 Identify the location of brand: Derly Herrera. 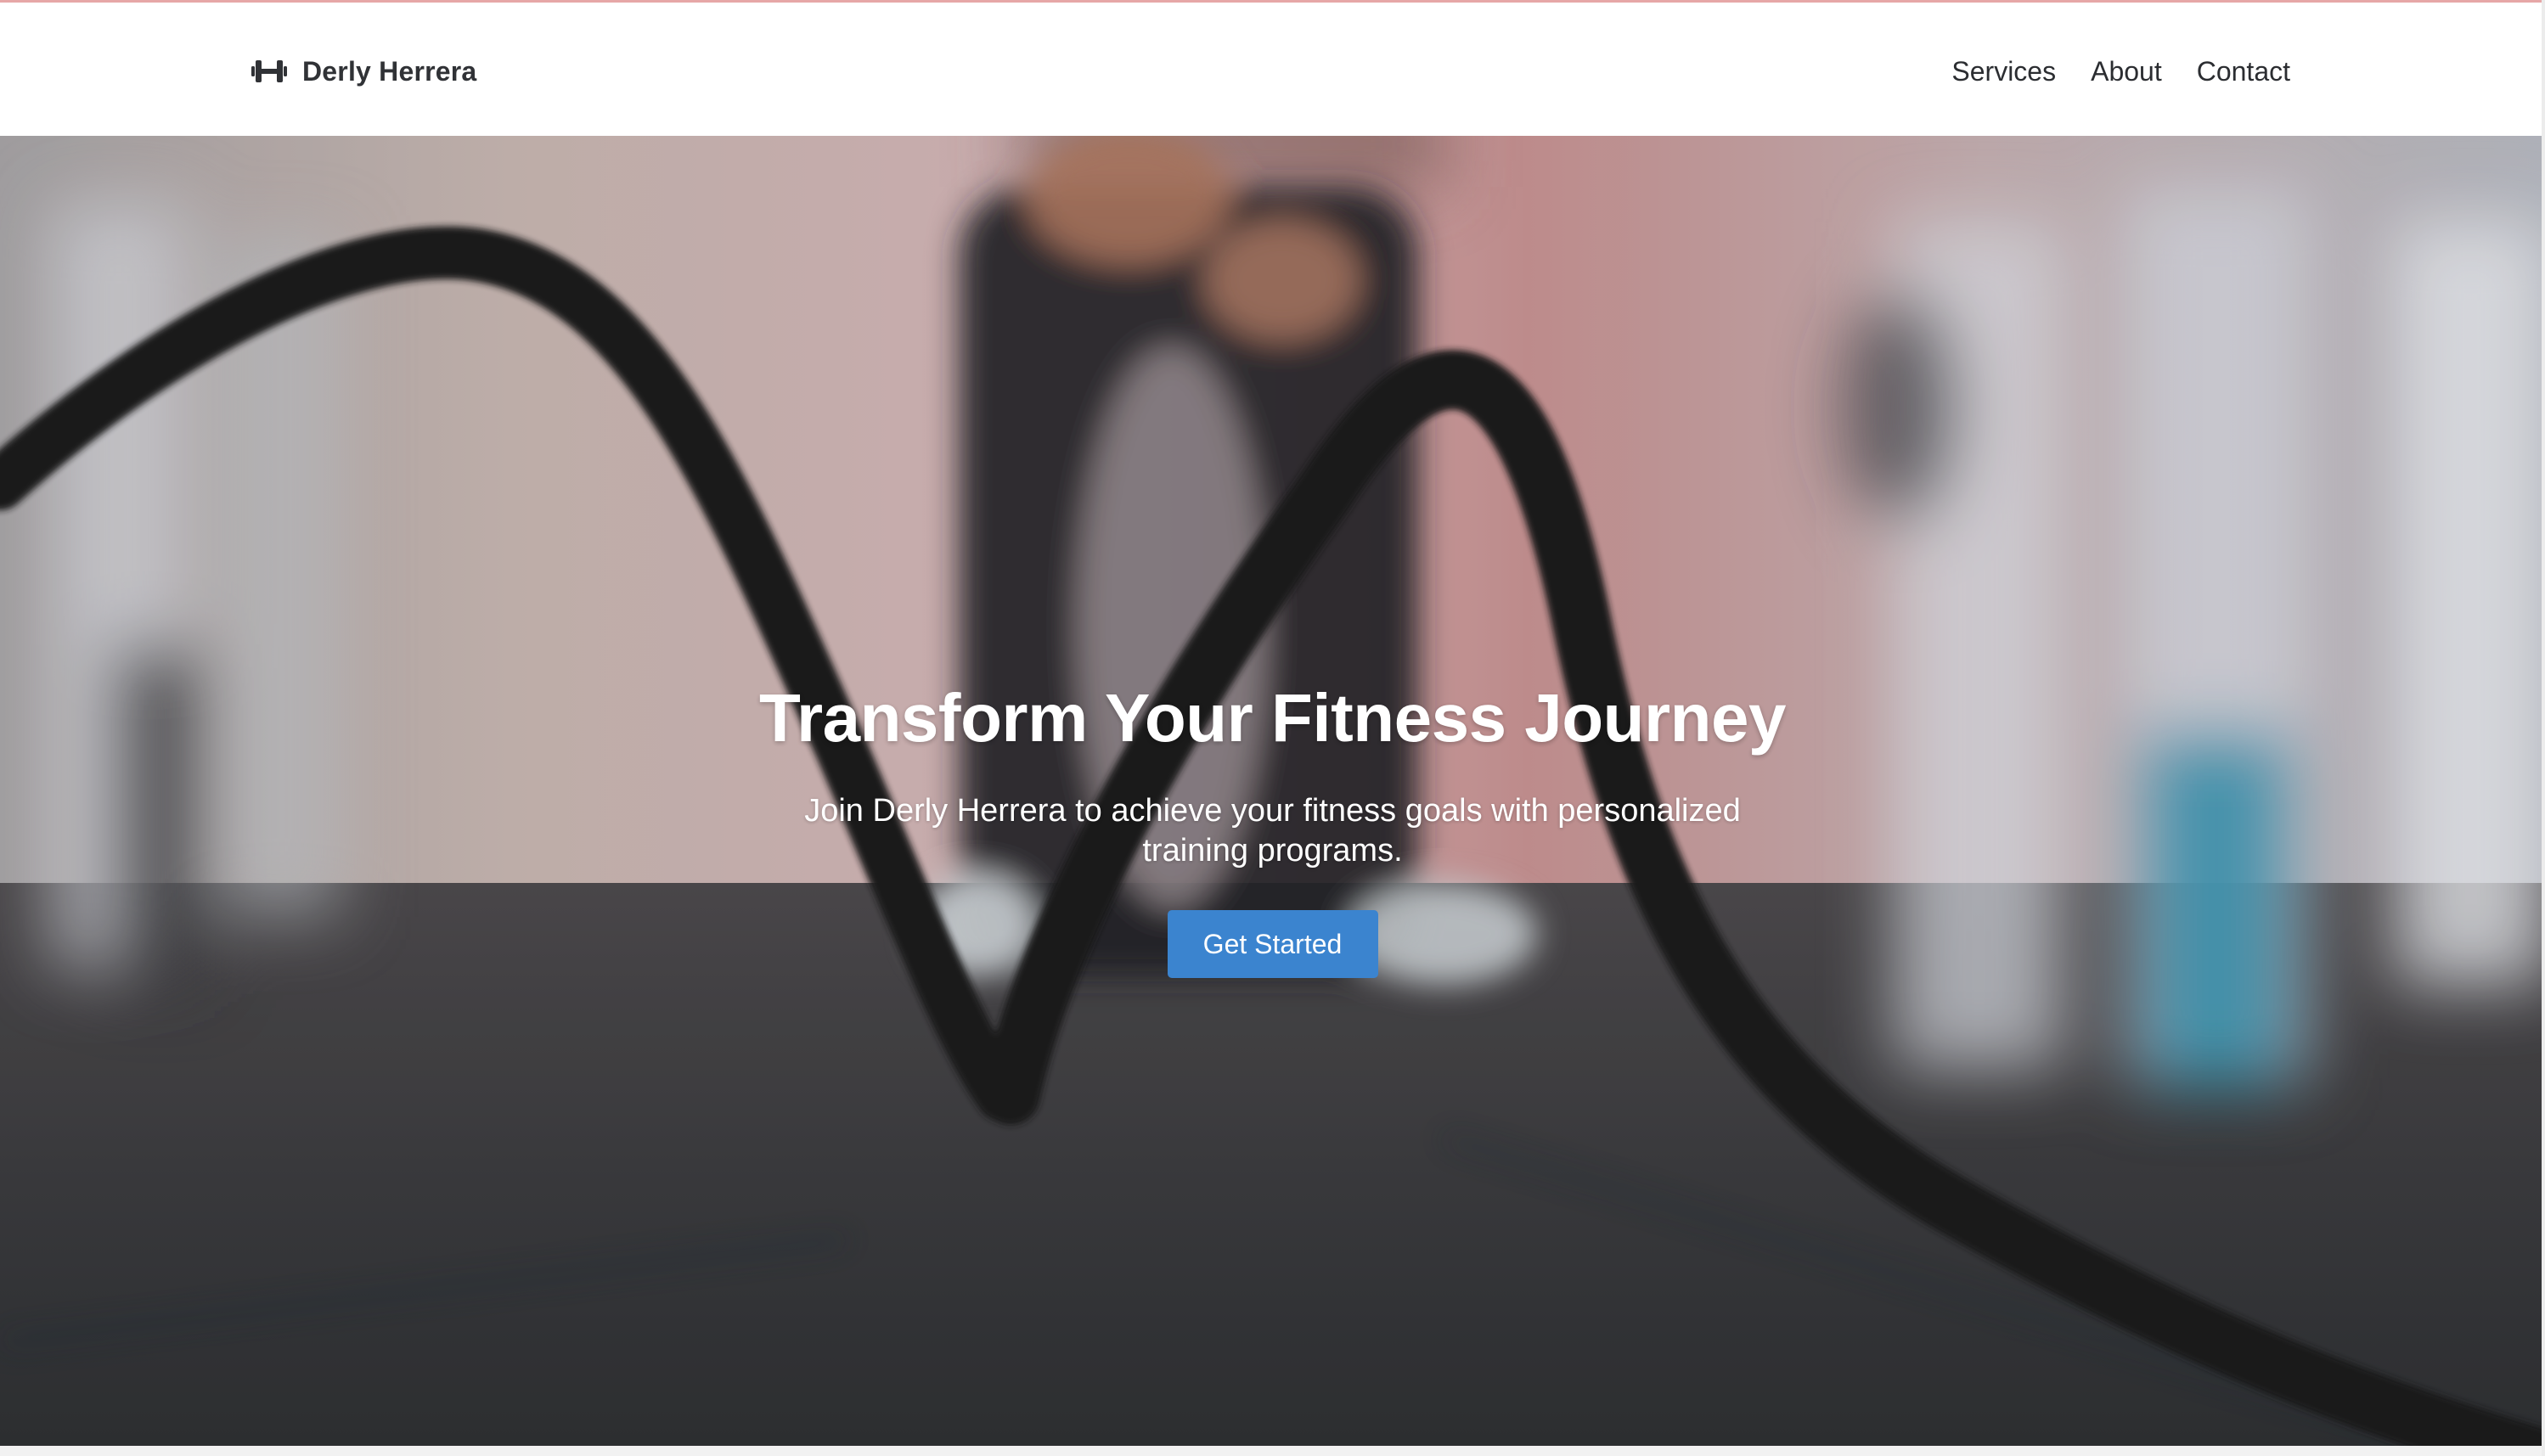
(363, 71).